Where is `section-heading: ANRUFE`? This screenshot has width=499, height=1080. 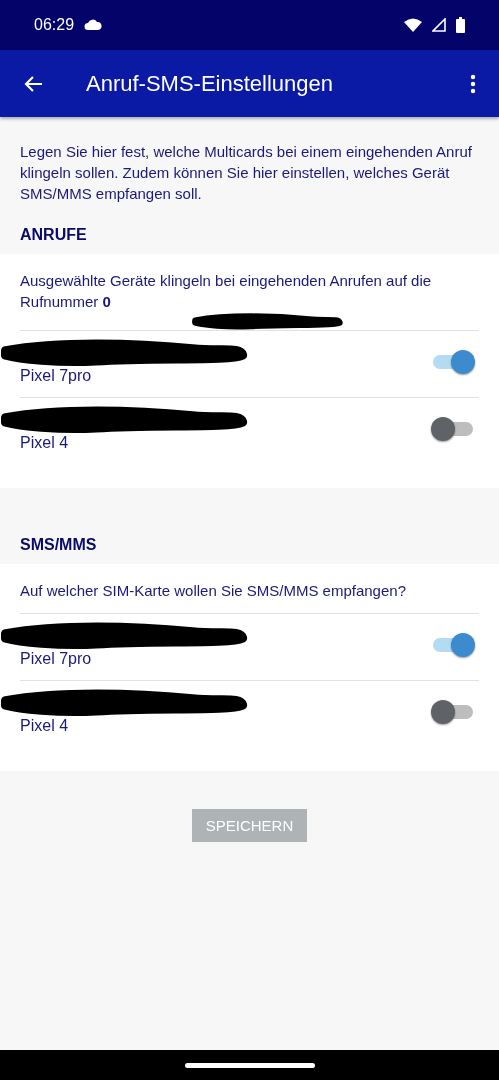
section-heading: ANRUFE is located at coordinates (53, 235).